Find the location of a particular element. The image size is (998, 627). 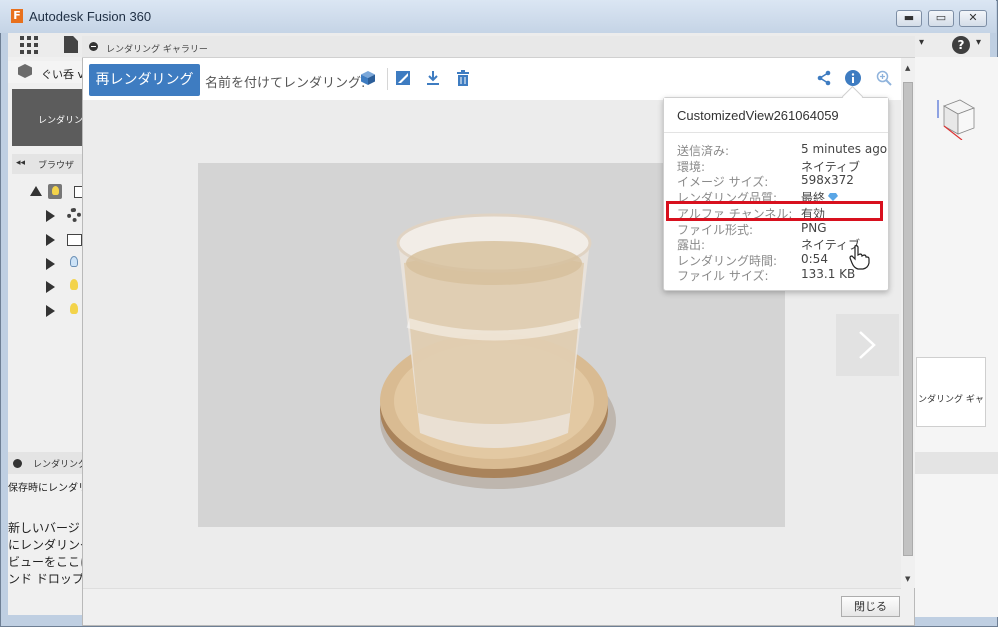

share-icon is located at coordinates (824, 78).